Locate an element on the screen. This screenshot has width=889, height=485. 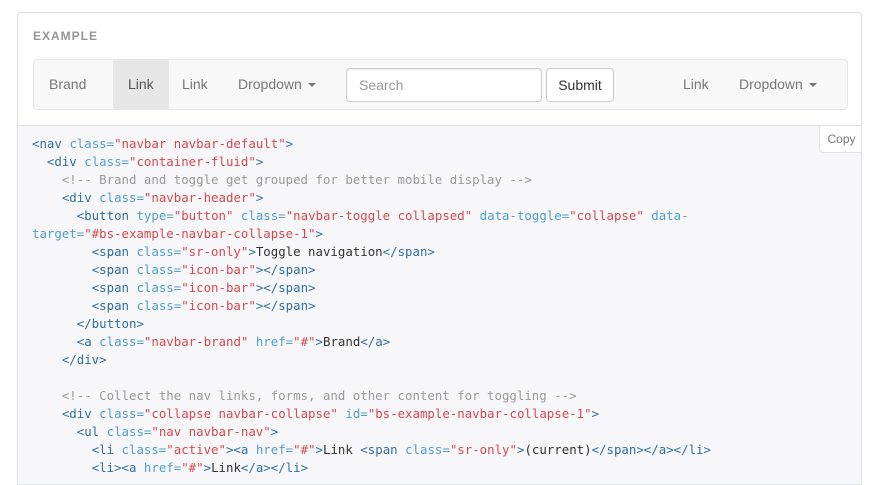
code-token: ><a is located at coordinates (240, 449).